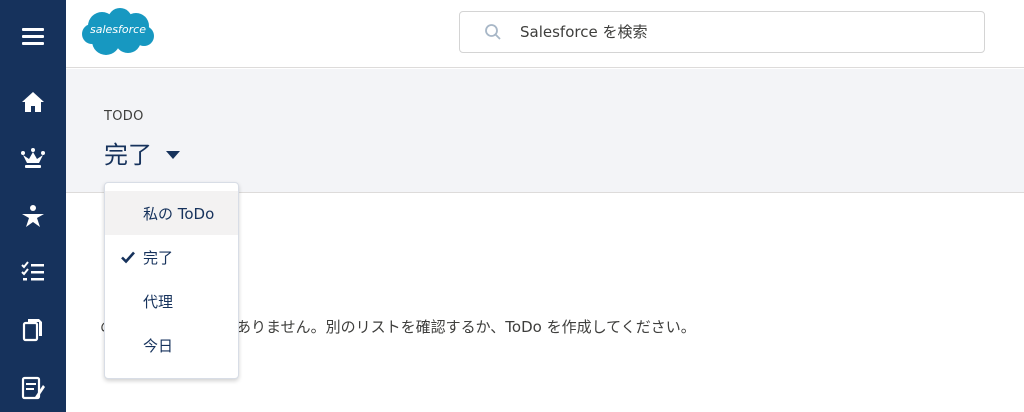 This screenshot has height=412, width=1024. I want to click on salesforce-logo: salesforce, so click(118, 32).